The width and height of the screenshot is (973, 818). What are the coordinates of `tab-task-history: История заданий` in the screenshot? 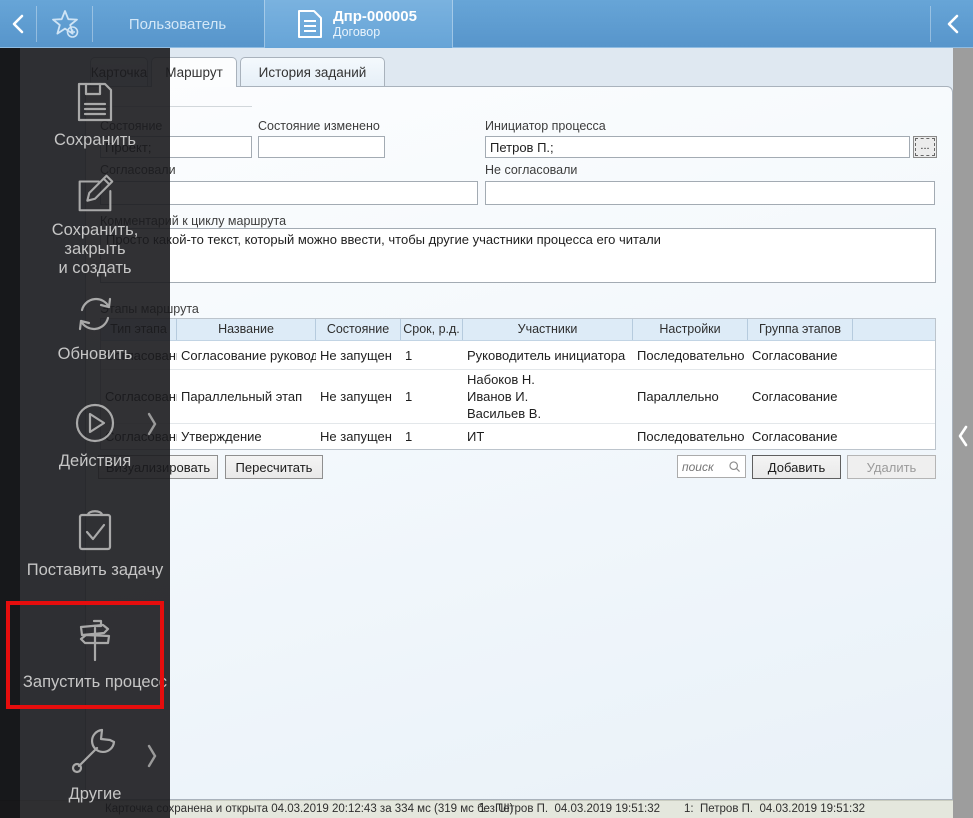 It's located at (312, 71).